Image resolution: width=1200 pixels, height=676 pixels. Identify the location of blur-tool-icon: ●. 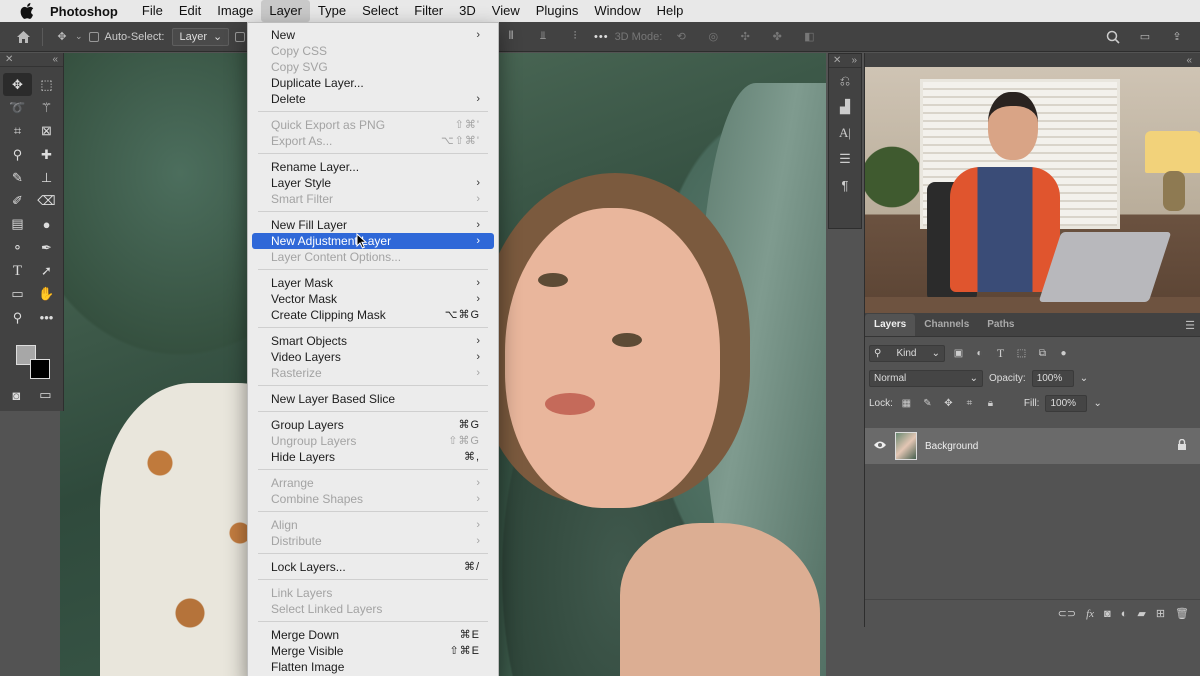
(46, 224).